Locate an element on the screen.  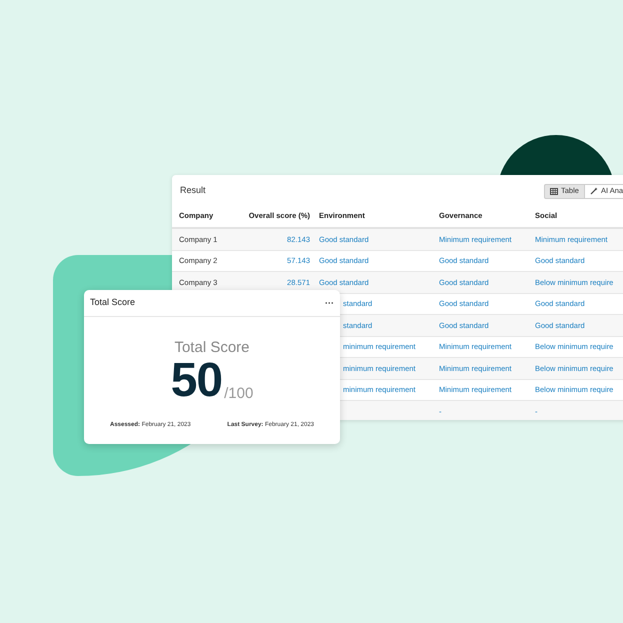
score-heading: Total Score is located at coordinates (212, 347).